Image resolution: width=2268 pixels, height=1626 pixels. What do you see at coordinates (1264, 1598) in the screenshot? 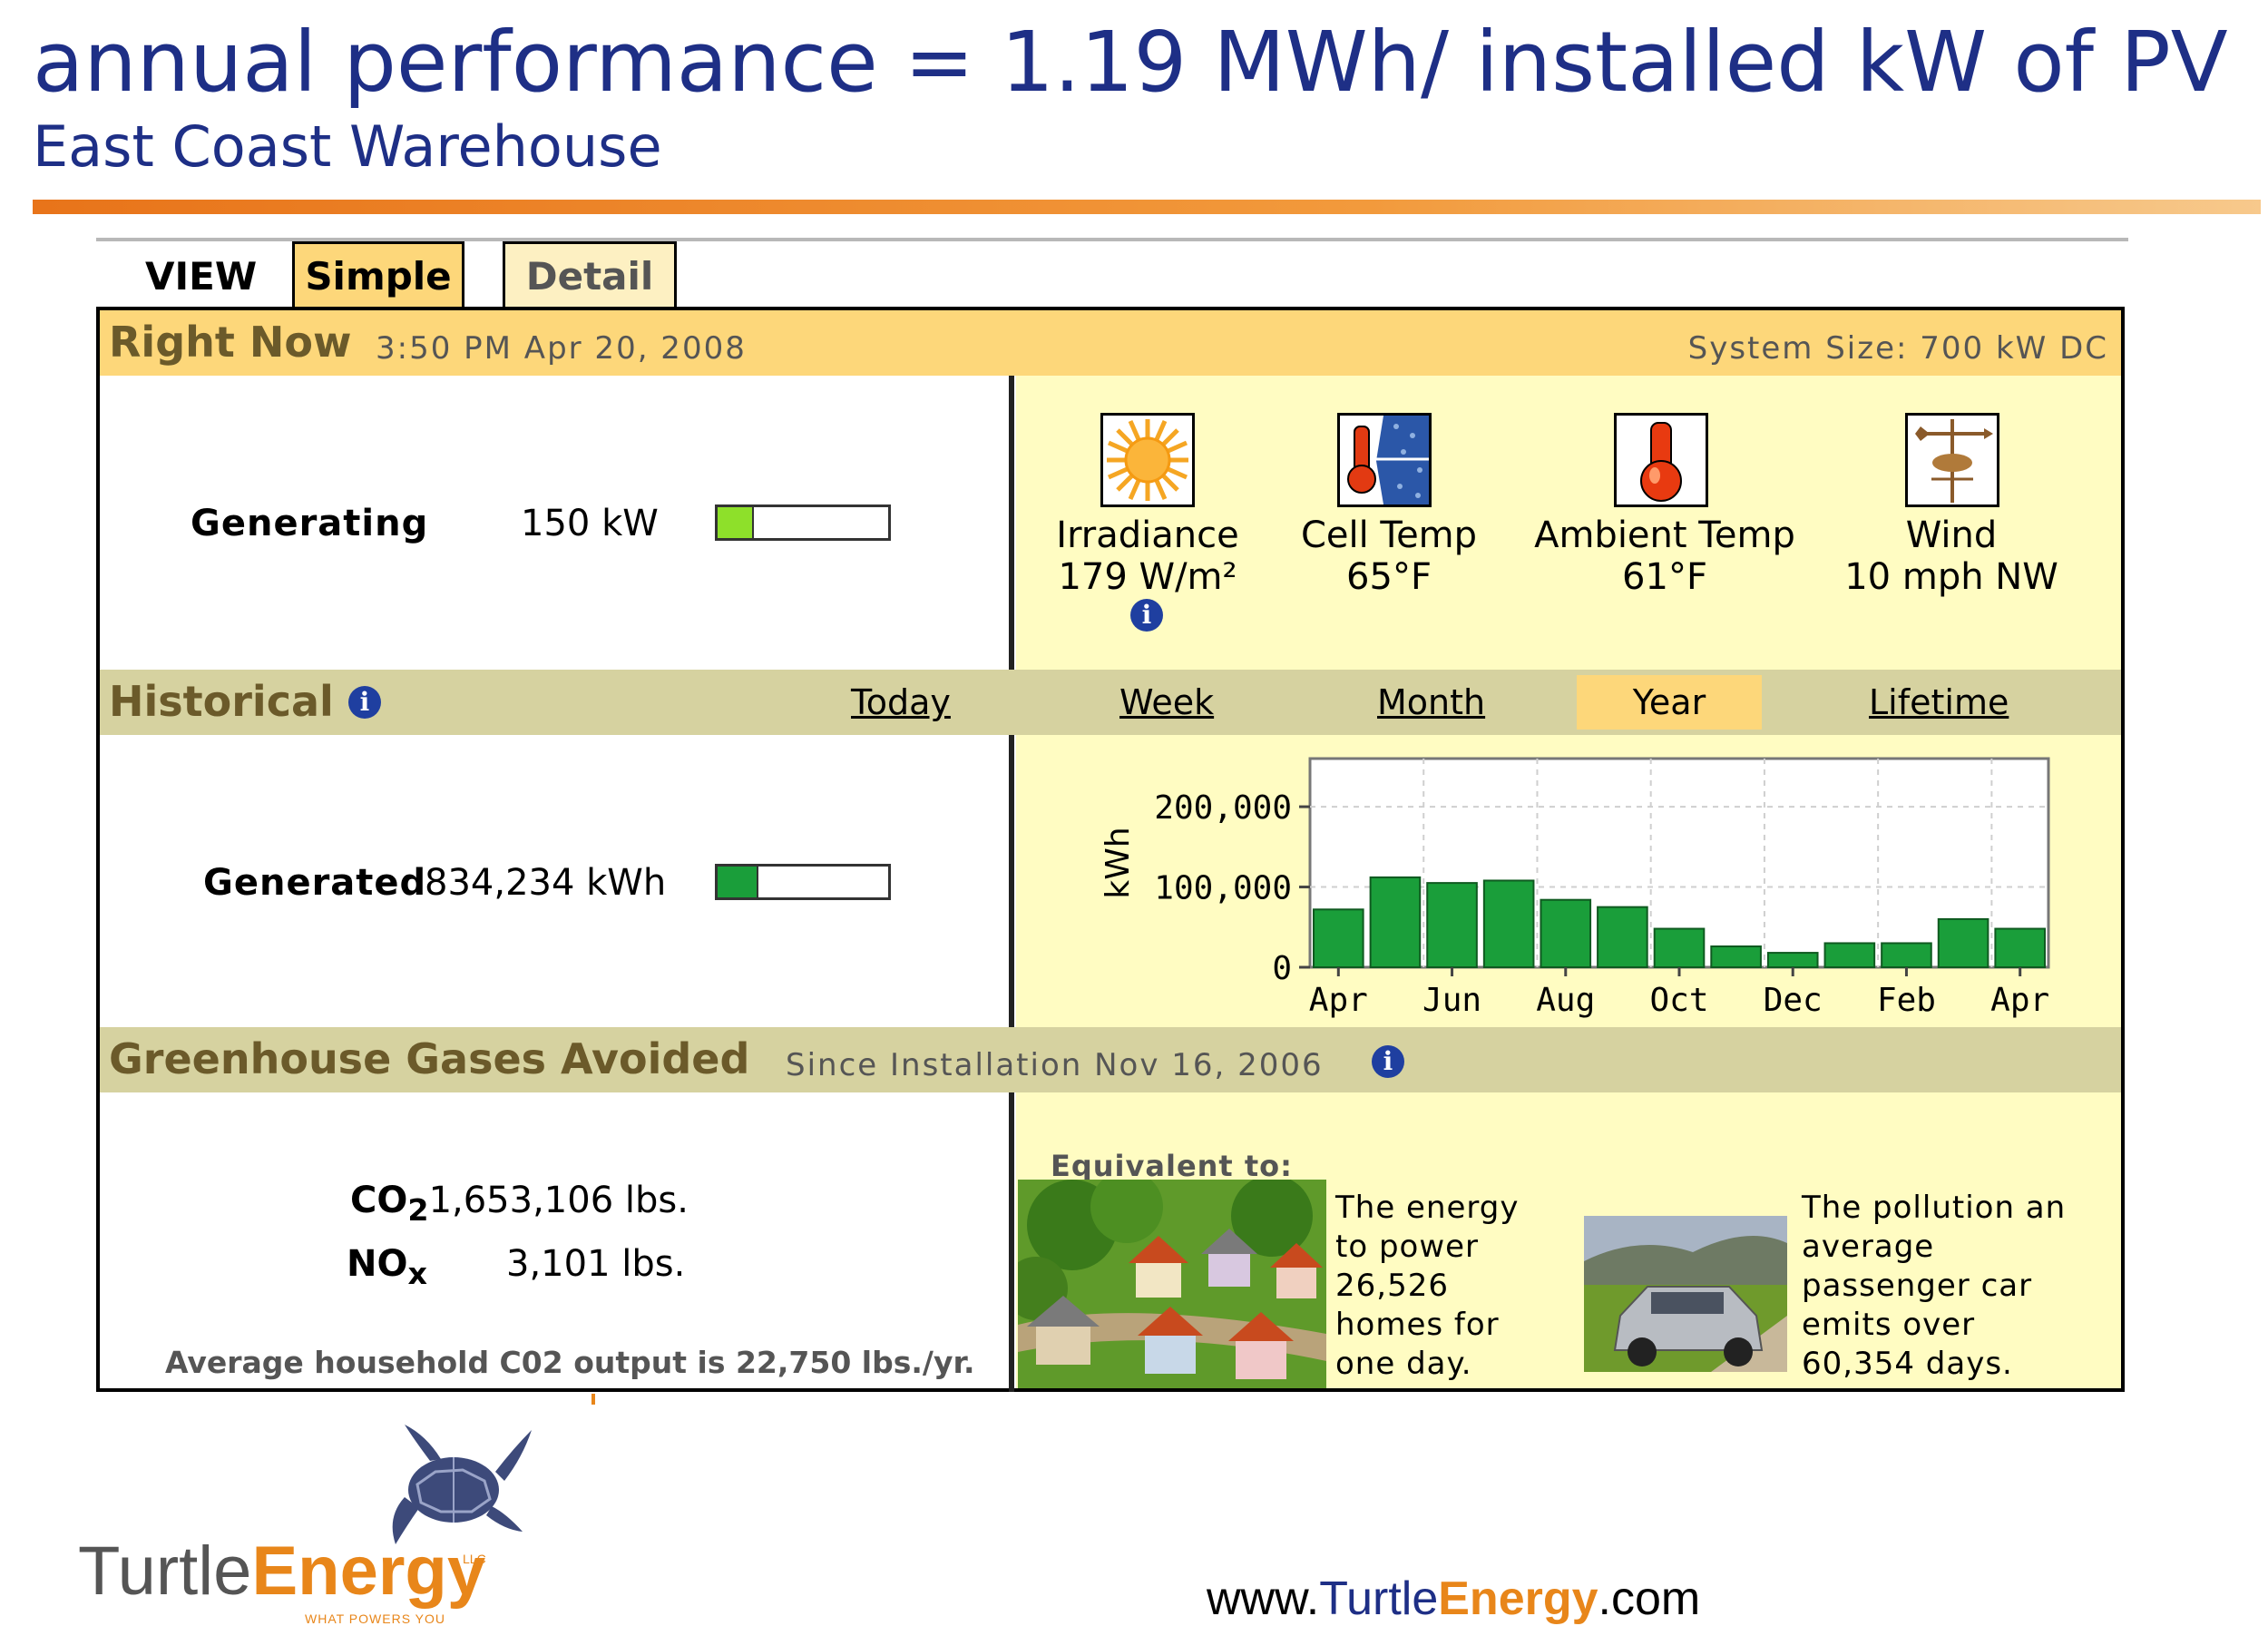
I see `url-prefix: www.` at bounding box center [1264, 1598].